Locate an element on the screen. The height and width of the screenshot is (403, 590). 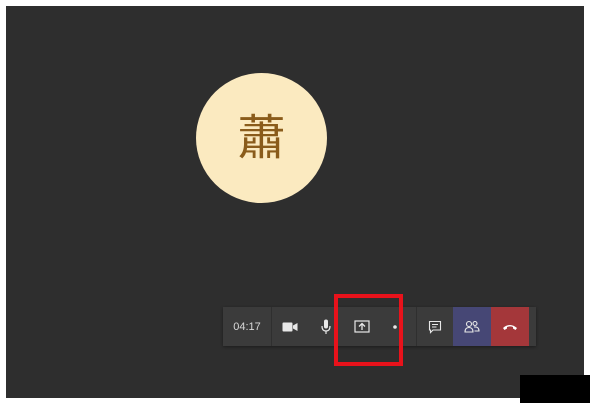
hang-up-icon is located at coordinates (510, 327).